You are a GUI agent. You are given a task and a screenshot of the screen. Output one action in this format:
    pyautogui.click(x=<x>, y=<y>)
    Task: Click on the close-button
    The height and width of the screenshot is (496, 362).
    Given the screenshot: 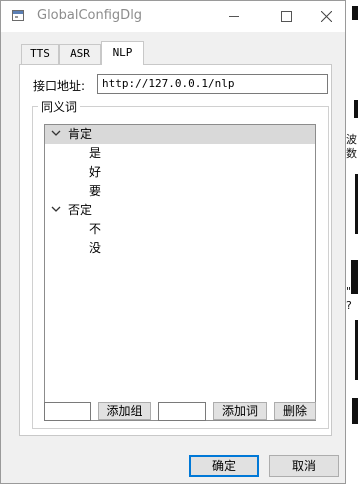 What is the action you would take?
    pyautogui.click(x=326, y=16)
    